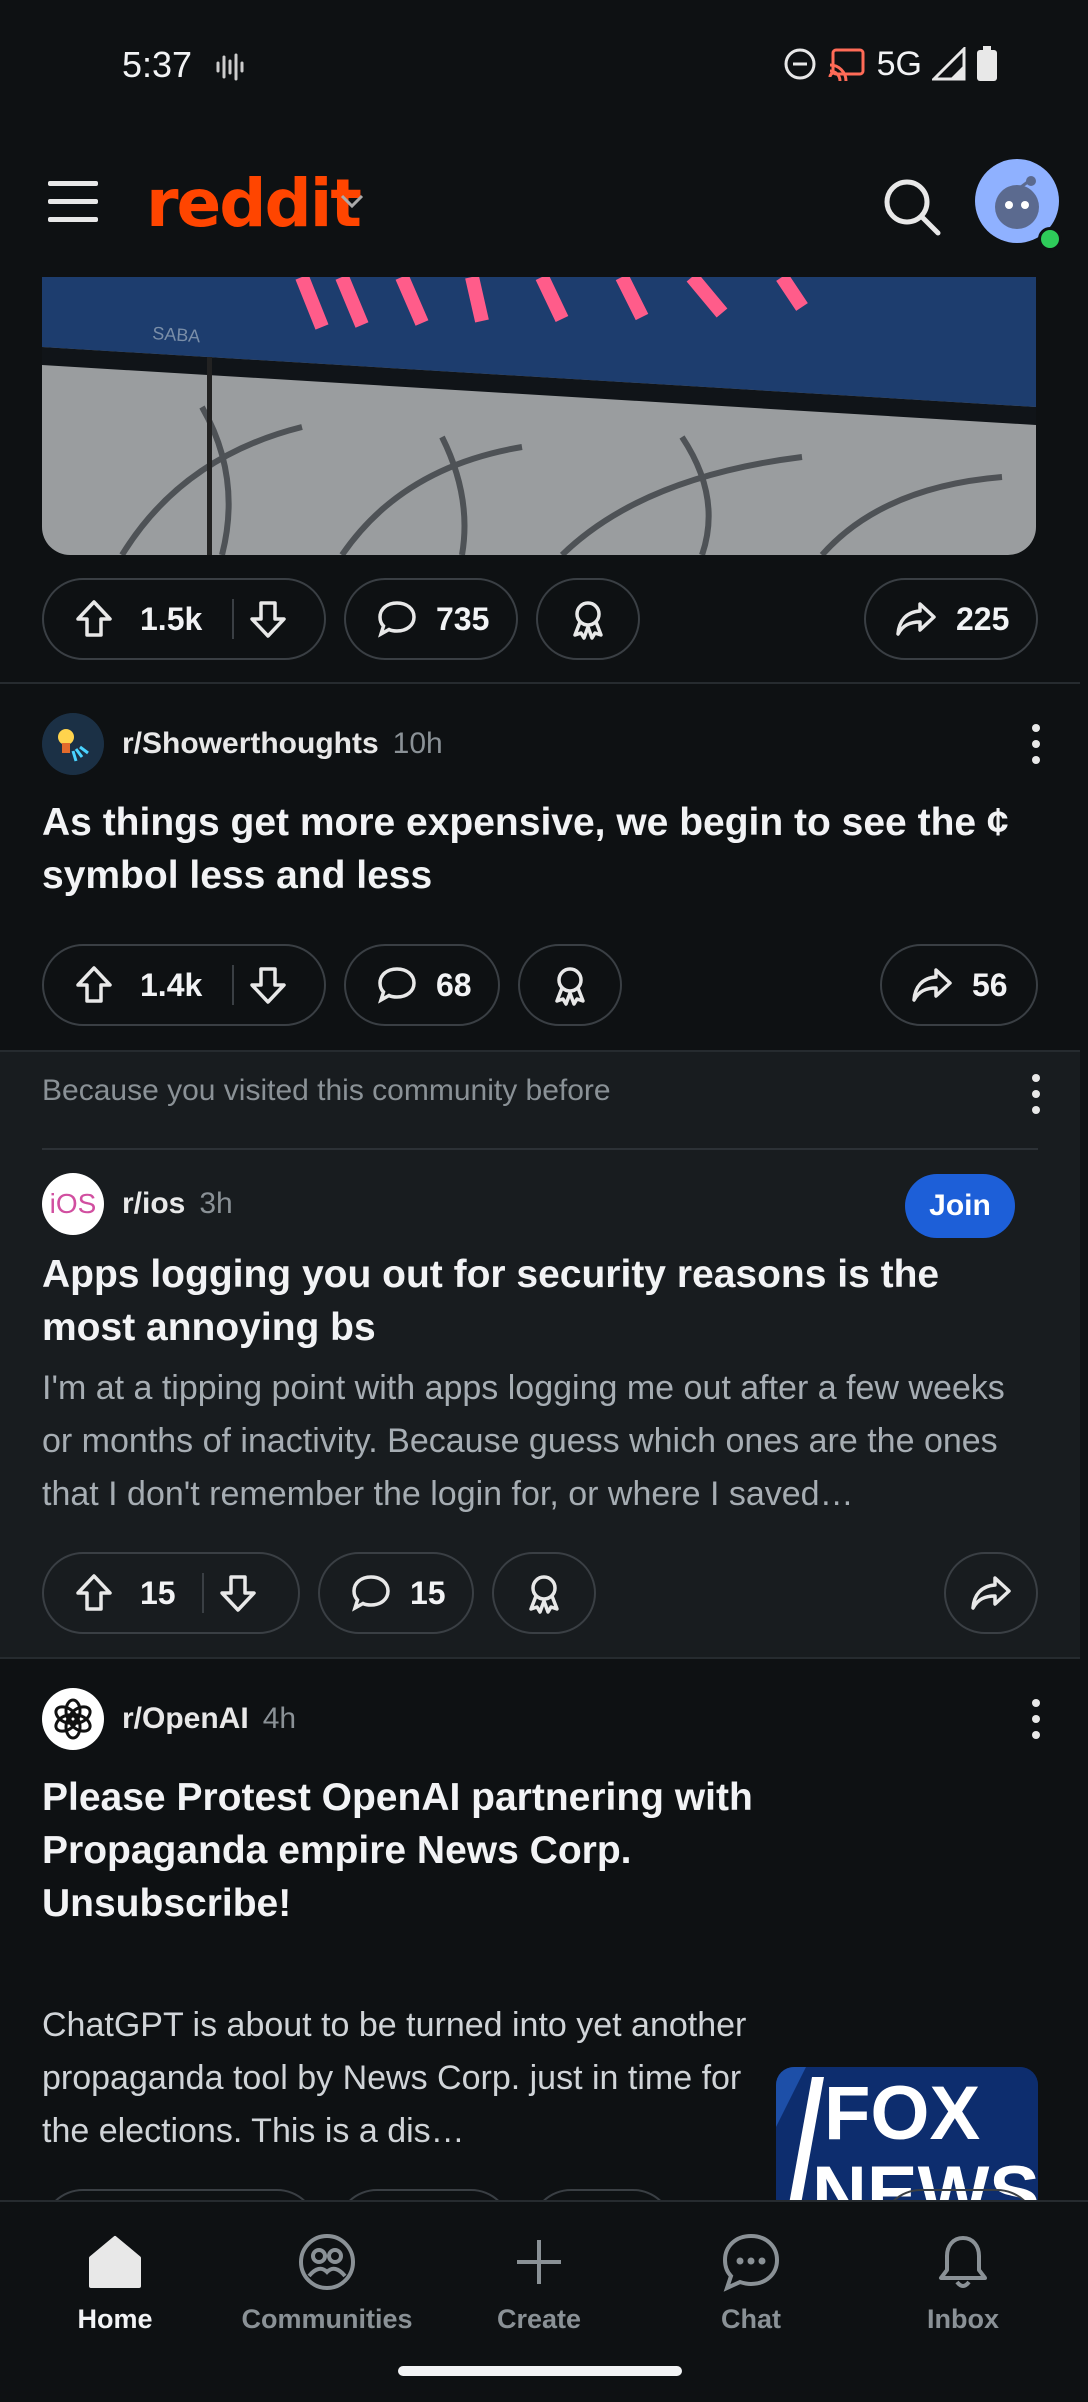 The width and height of the screenshot is (1088, 2402). I want to click on status-icons: 5G, so click(890, 64).